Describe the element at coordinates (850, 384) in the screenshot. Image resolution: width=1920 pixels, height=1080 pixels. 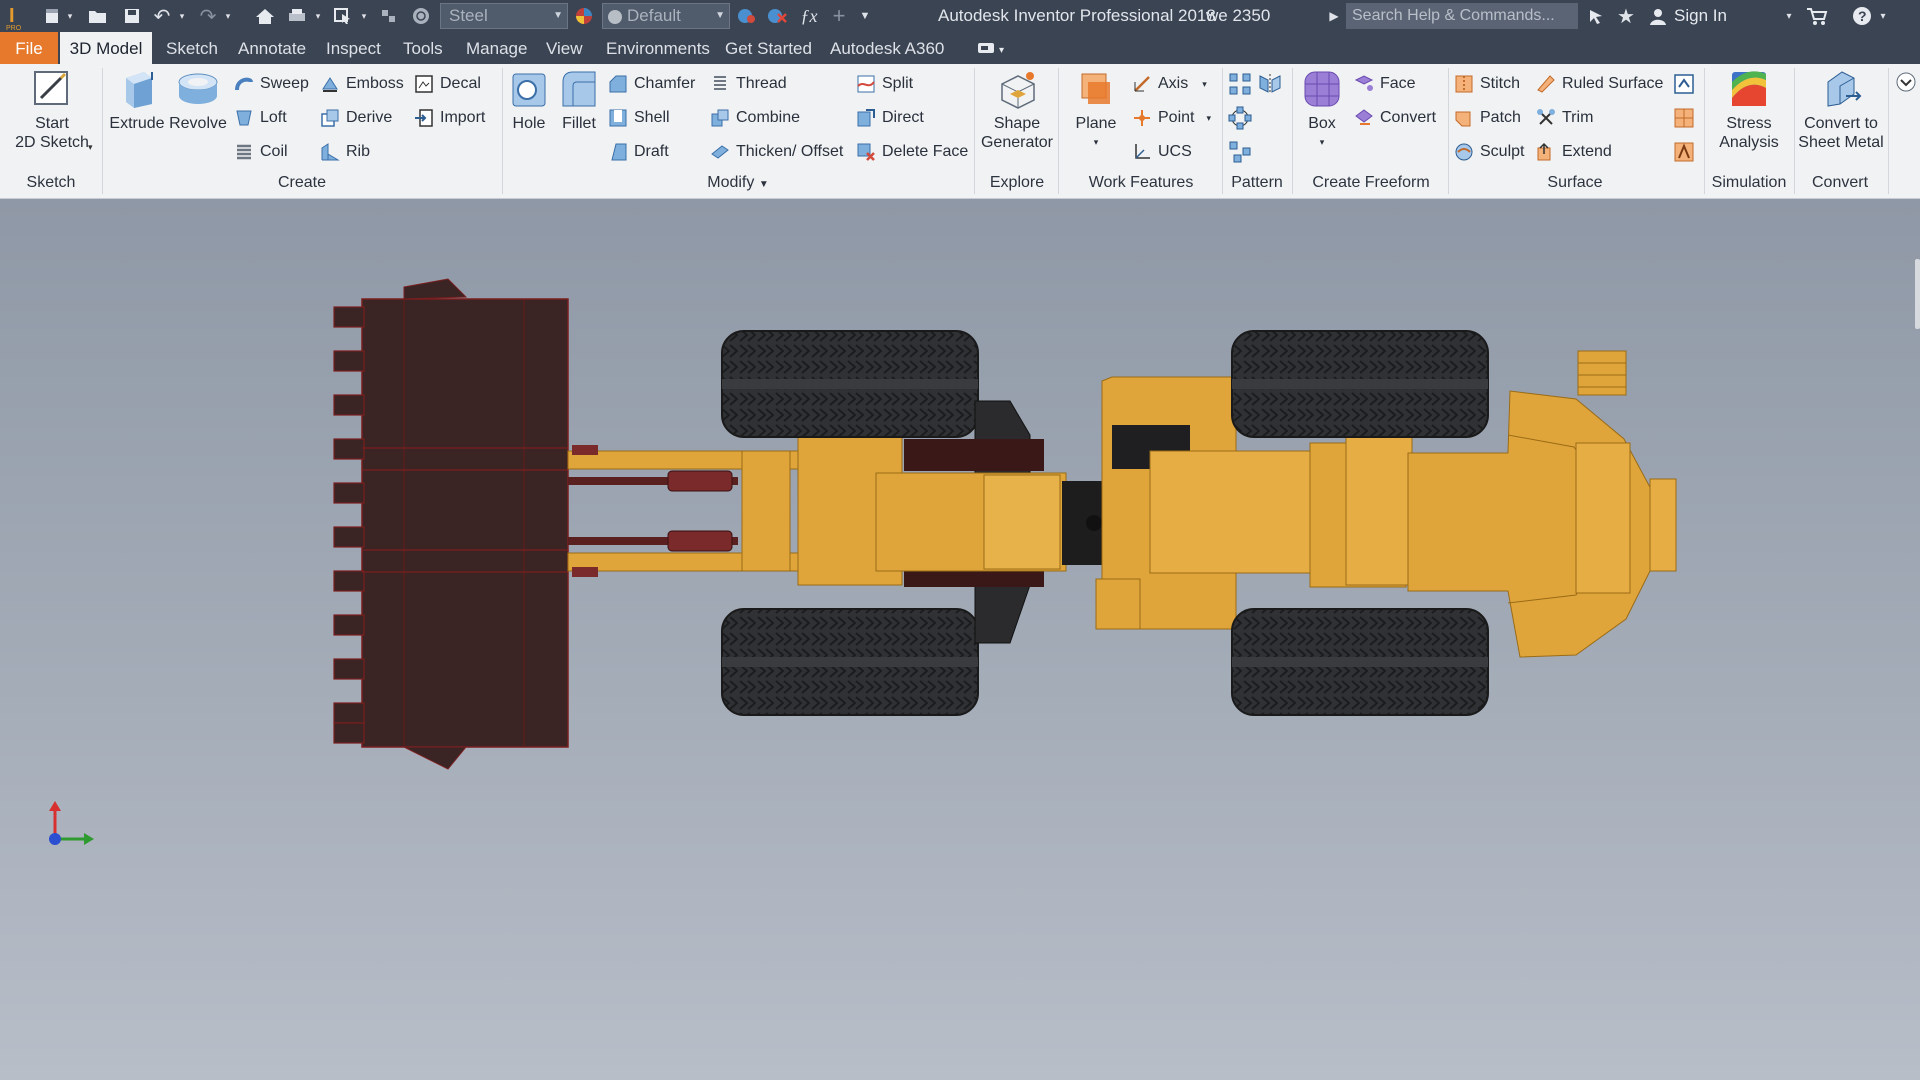
I see `front-left-wheel` at that location.